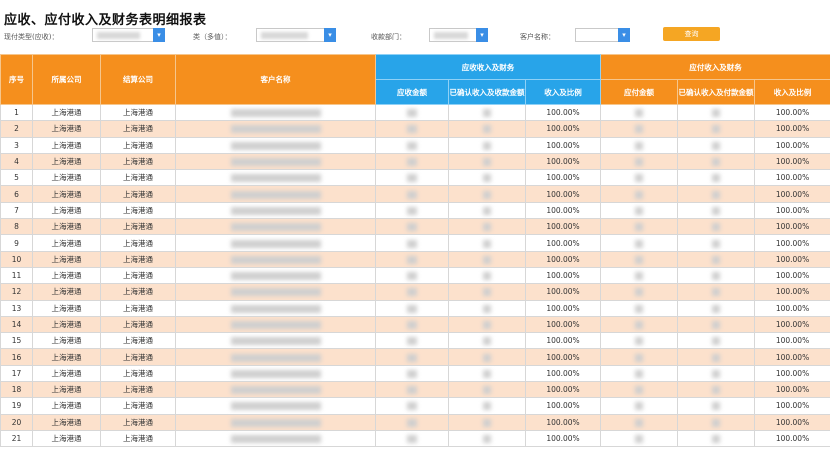 This screenshot has height=450, width=830. What do you see at coordinates (16, 227) in the screenshot?
I see `cell-seq: 8` at bounding box center [16, 227].